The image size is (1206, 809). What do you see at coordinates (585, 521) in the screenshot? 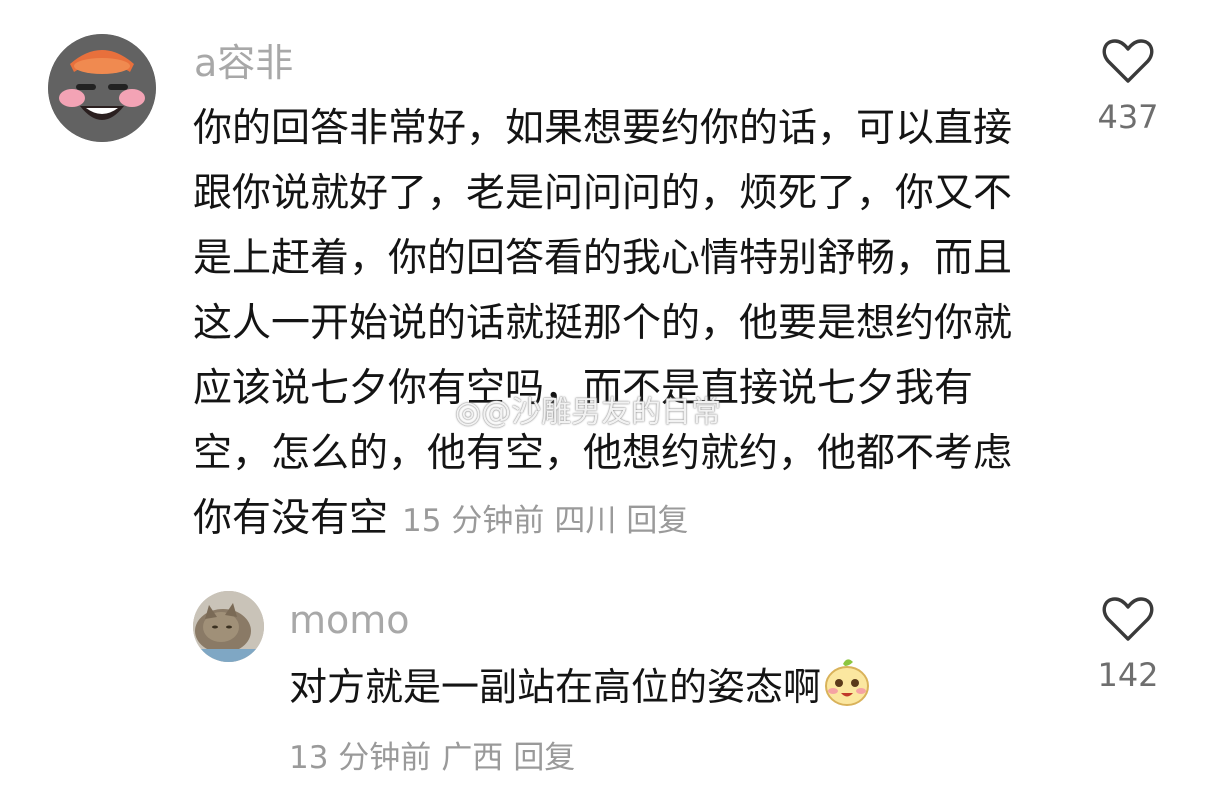
I see `comment-location: 四川` at bounding box center [585, 521].